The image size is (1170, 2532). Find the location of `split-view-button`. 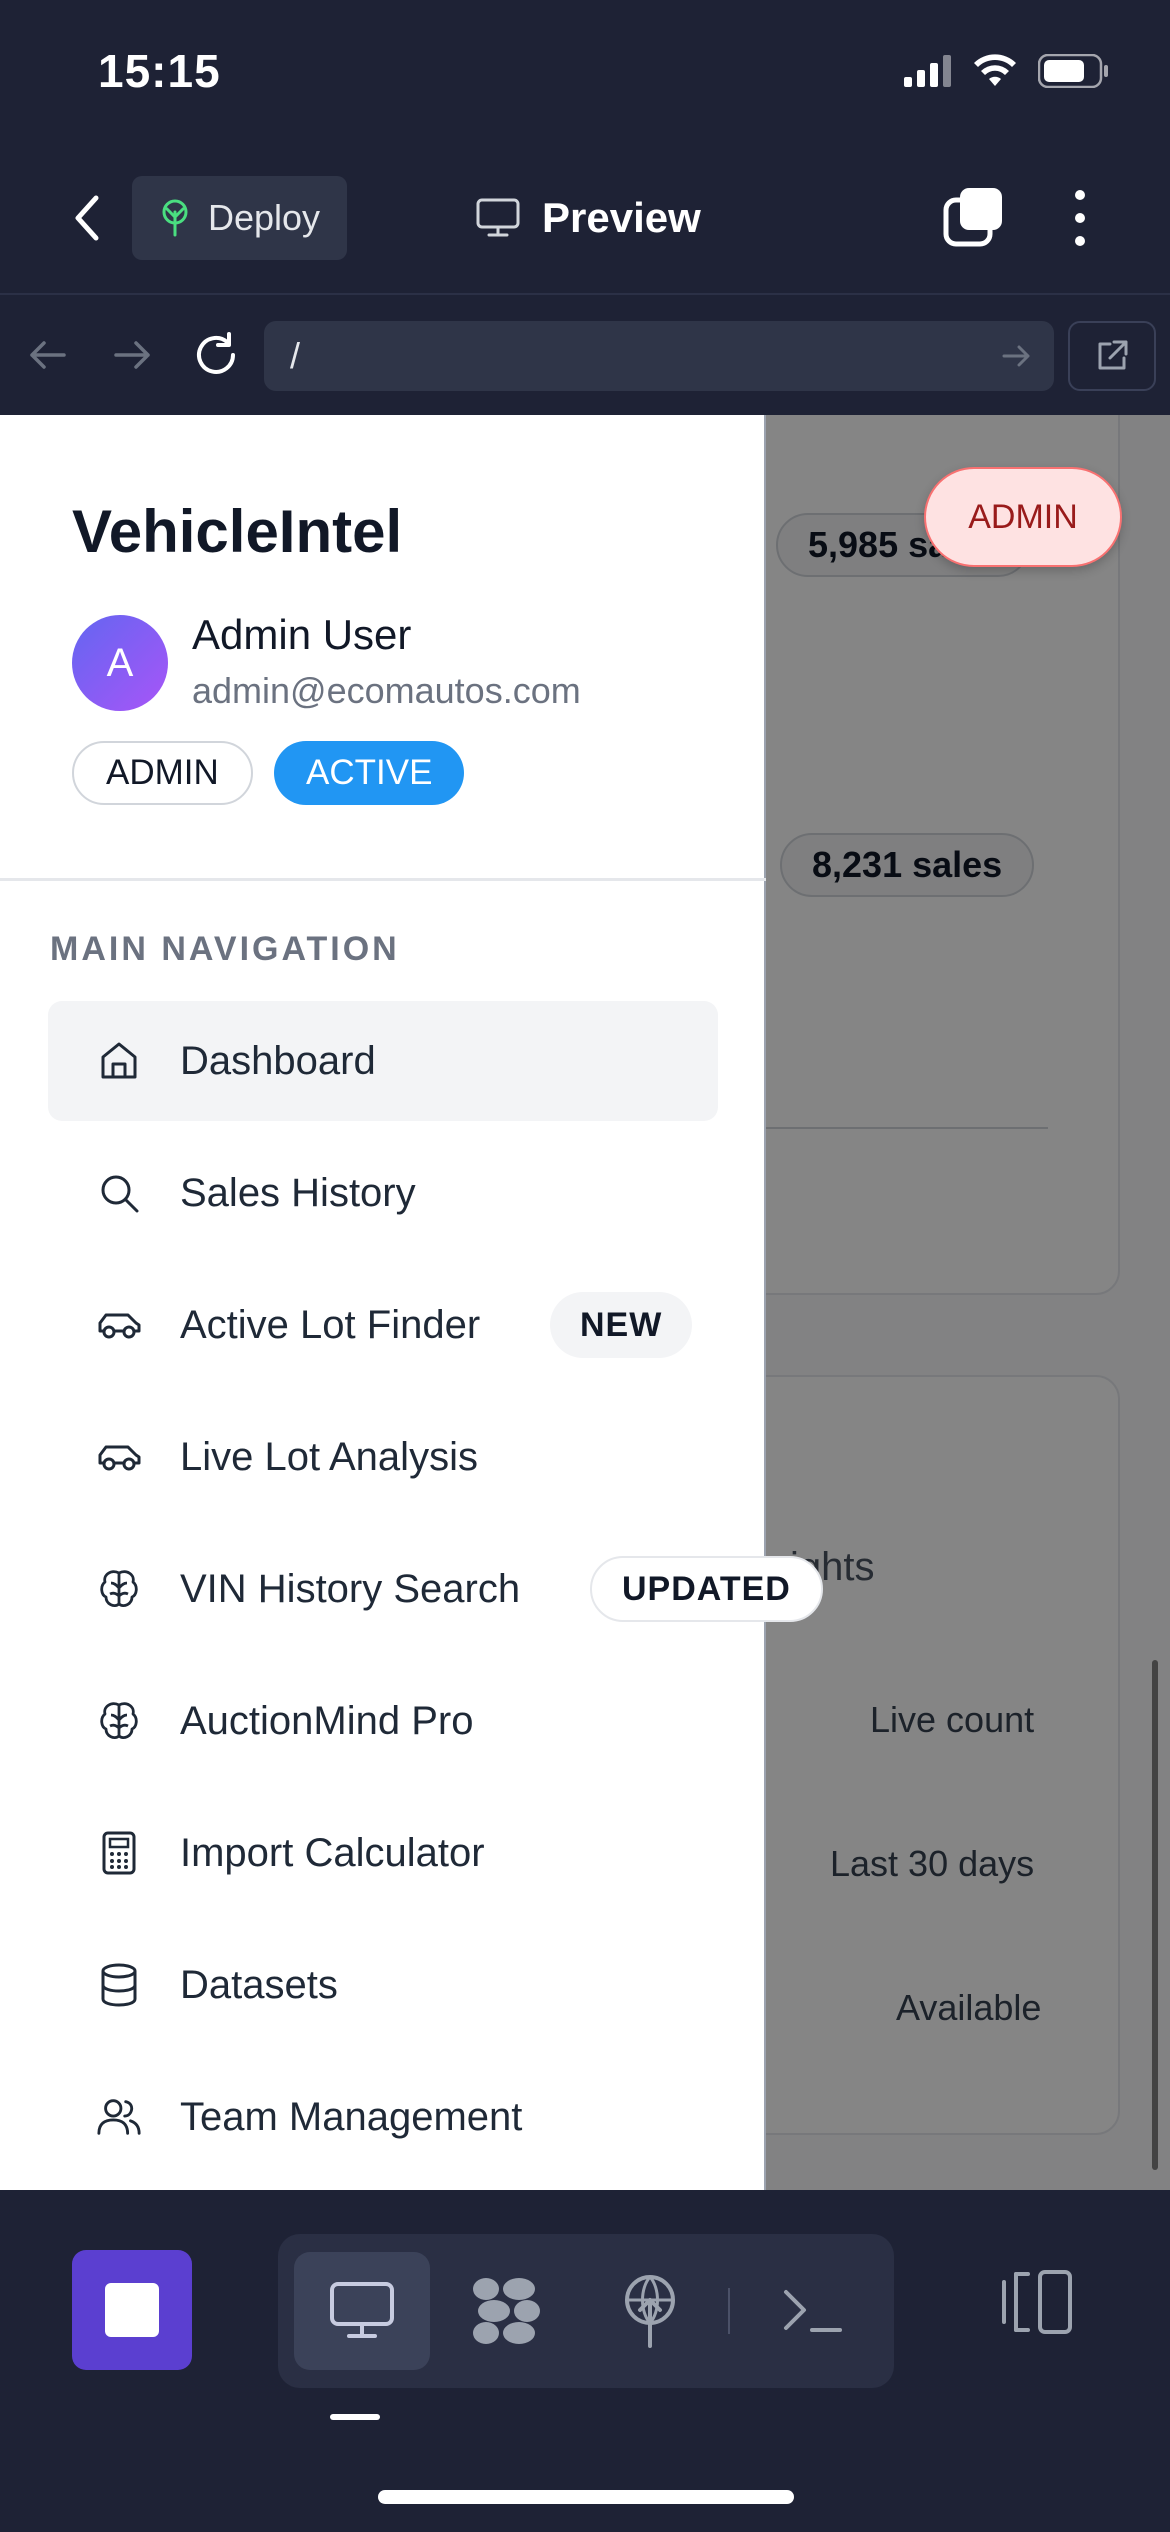

split-view-button is located at coordinates (1038, 2302).